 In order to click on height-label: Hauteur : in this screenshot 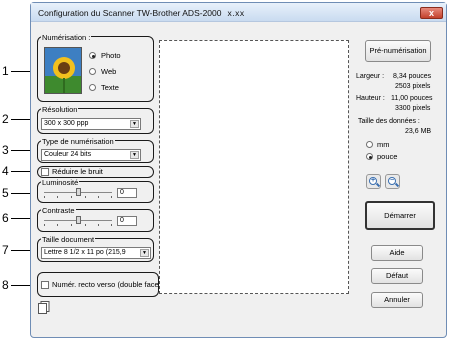, I will do `click(370, 98)`.